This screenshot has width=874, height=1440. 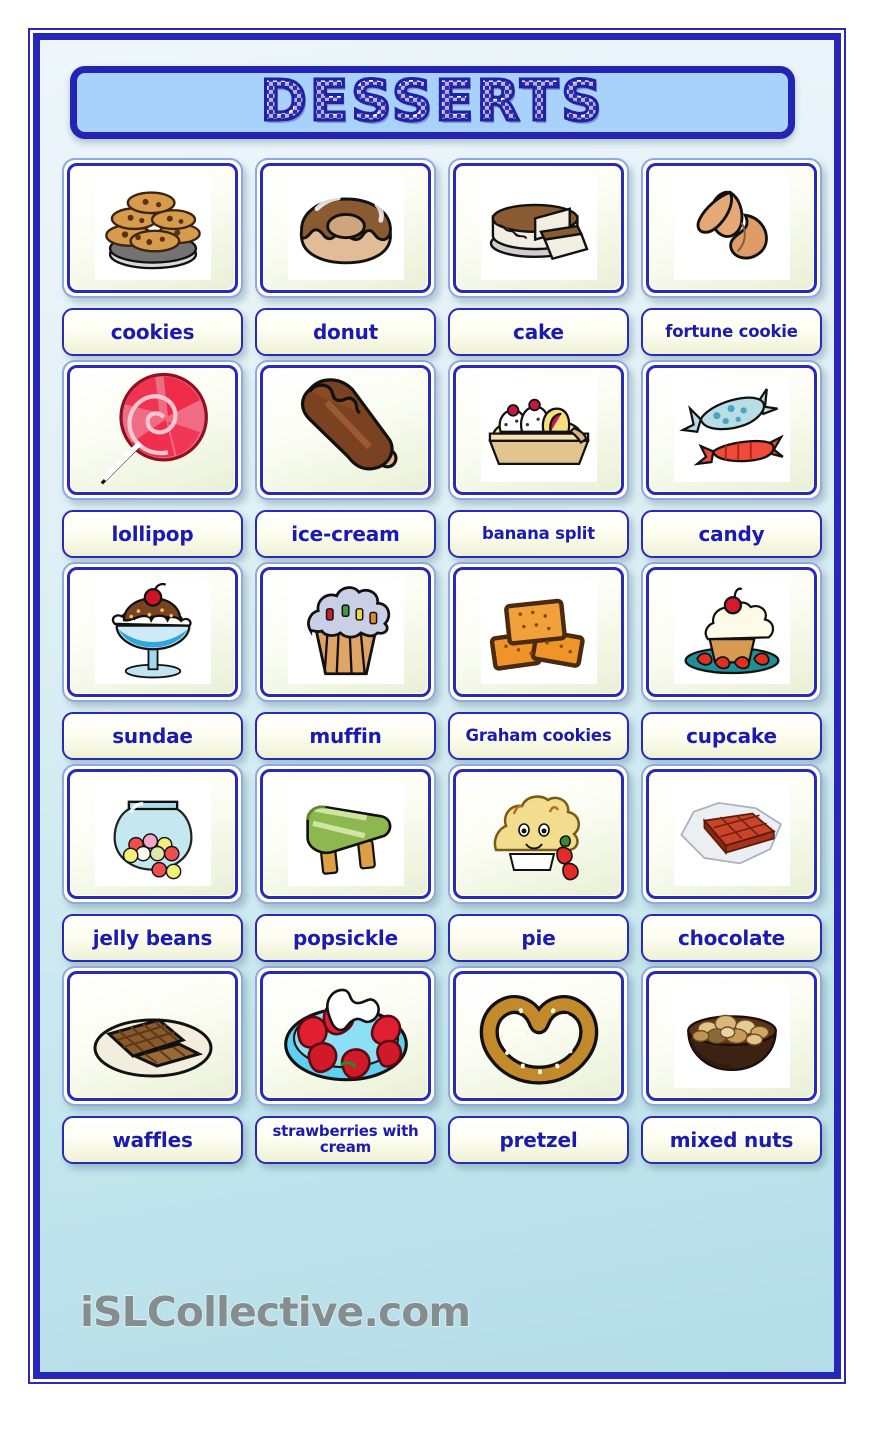 I want to click on image-card-ice-cream, so click(x=345, y=430).